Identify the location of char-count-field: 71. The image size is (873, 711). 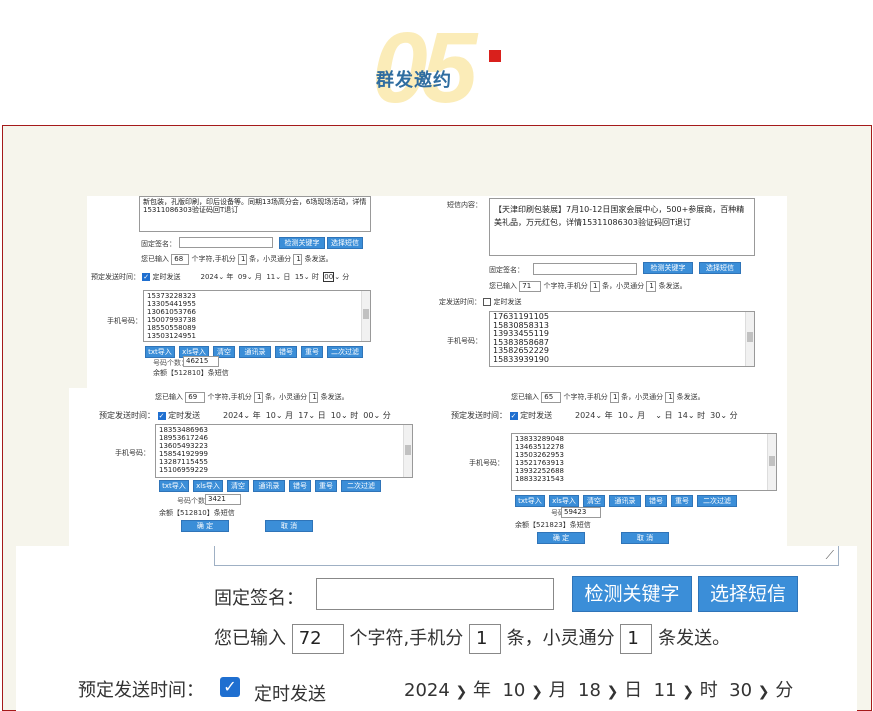
(530, 286).